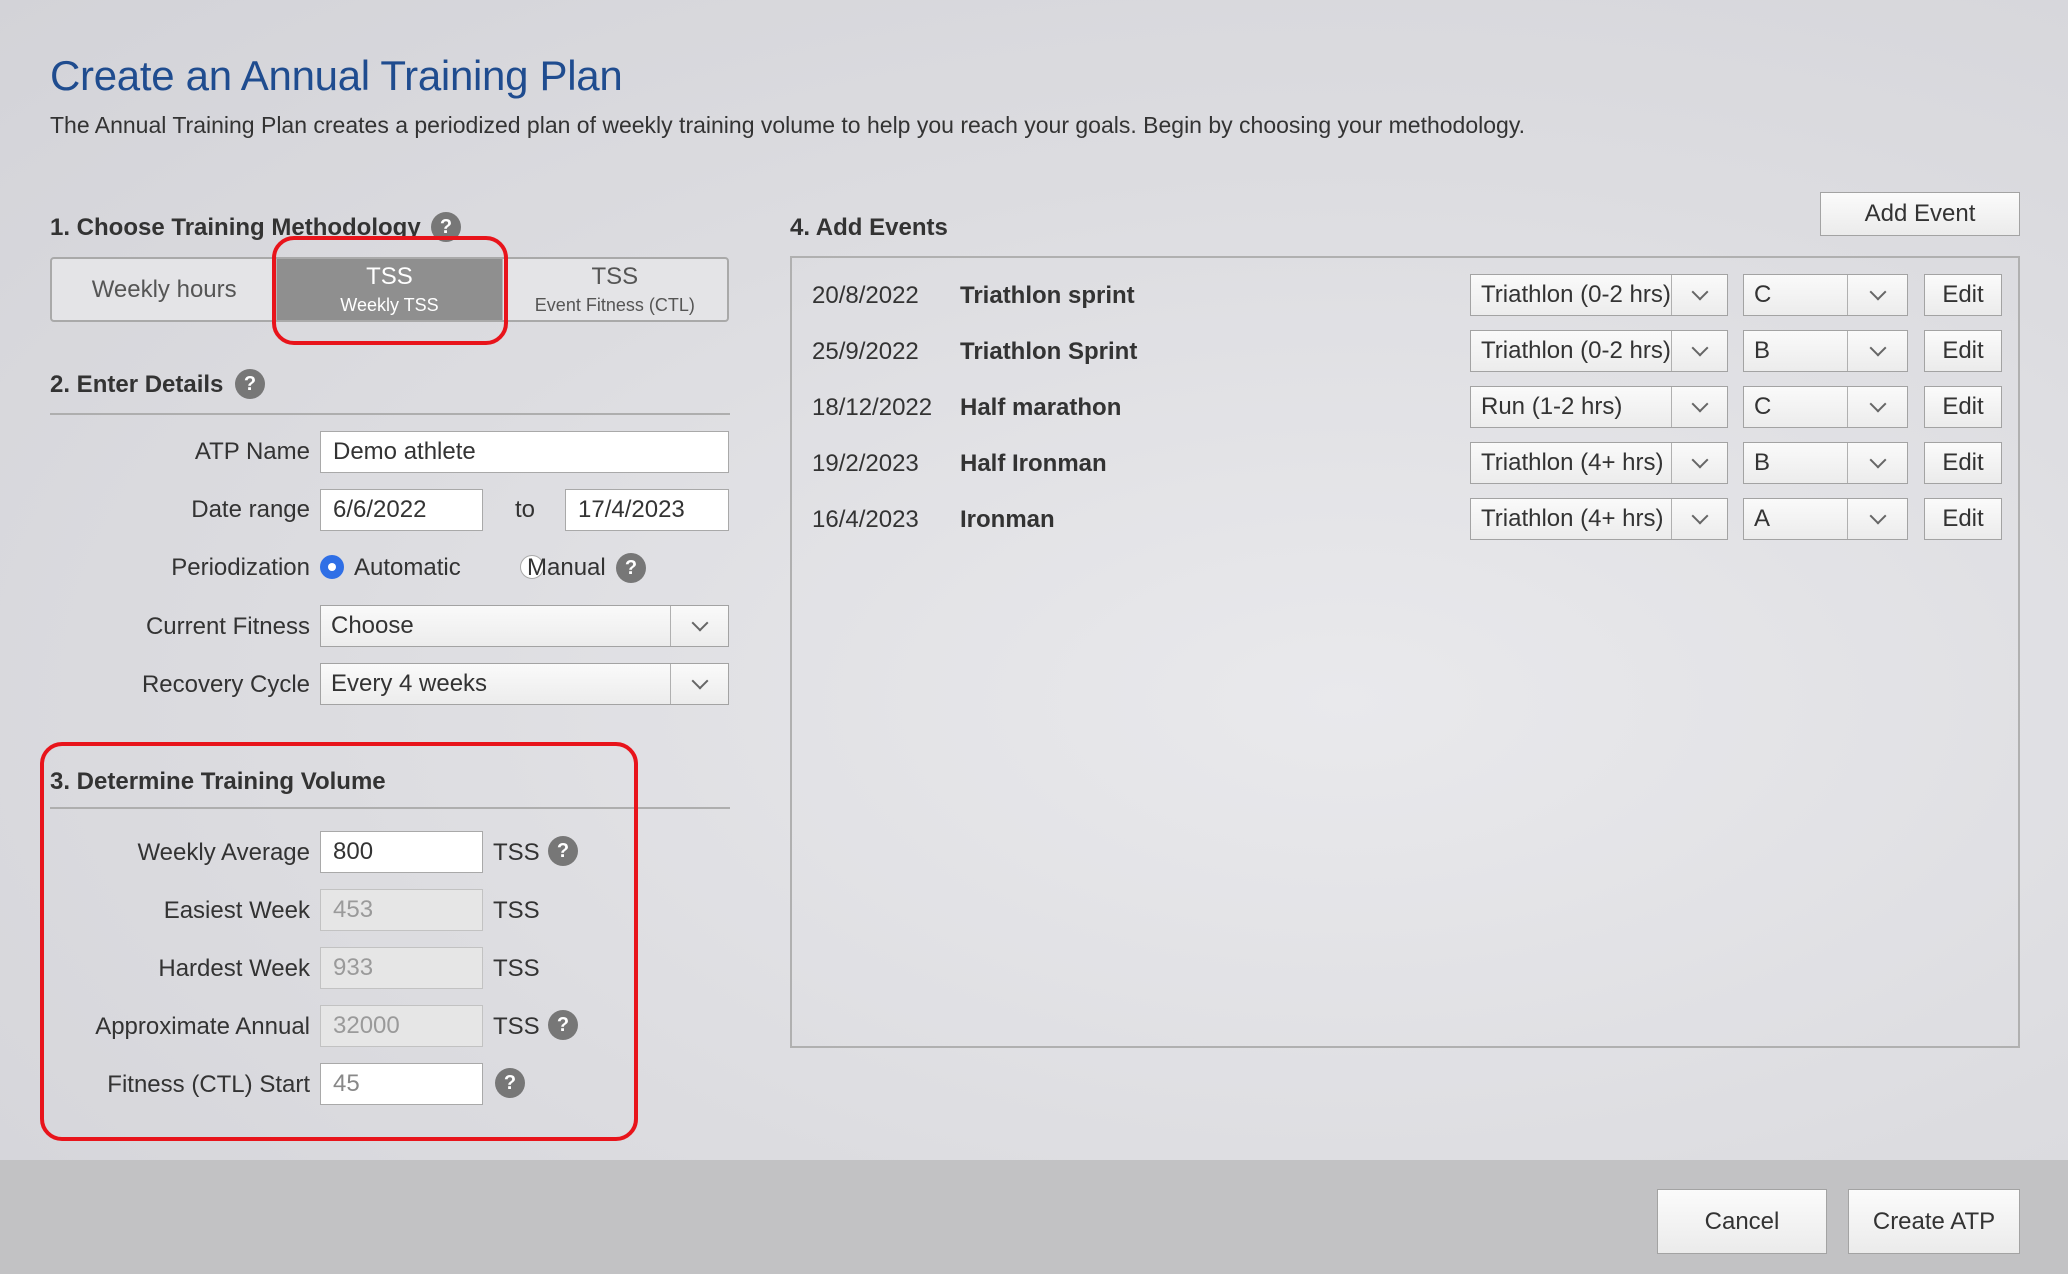  Describe the element at coordinates (1742, 1221) in the screenshot. I see `cancel-button: Cancel` at that location.